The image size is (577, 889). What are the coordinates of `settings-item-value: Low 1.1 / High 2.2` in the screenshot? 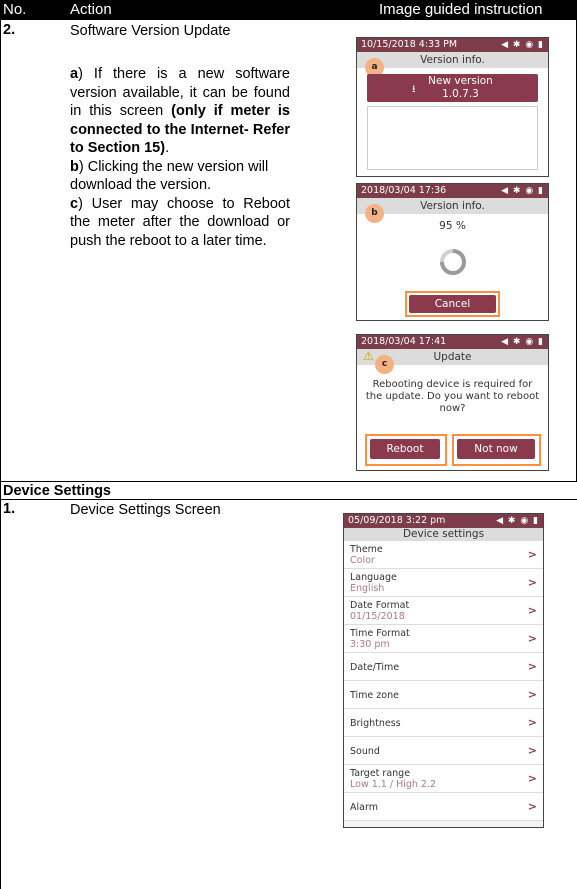 It's located at (393, 784).